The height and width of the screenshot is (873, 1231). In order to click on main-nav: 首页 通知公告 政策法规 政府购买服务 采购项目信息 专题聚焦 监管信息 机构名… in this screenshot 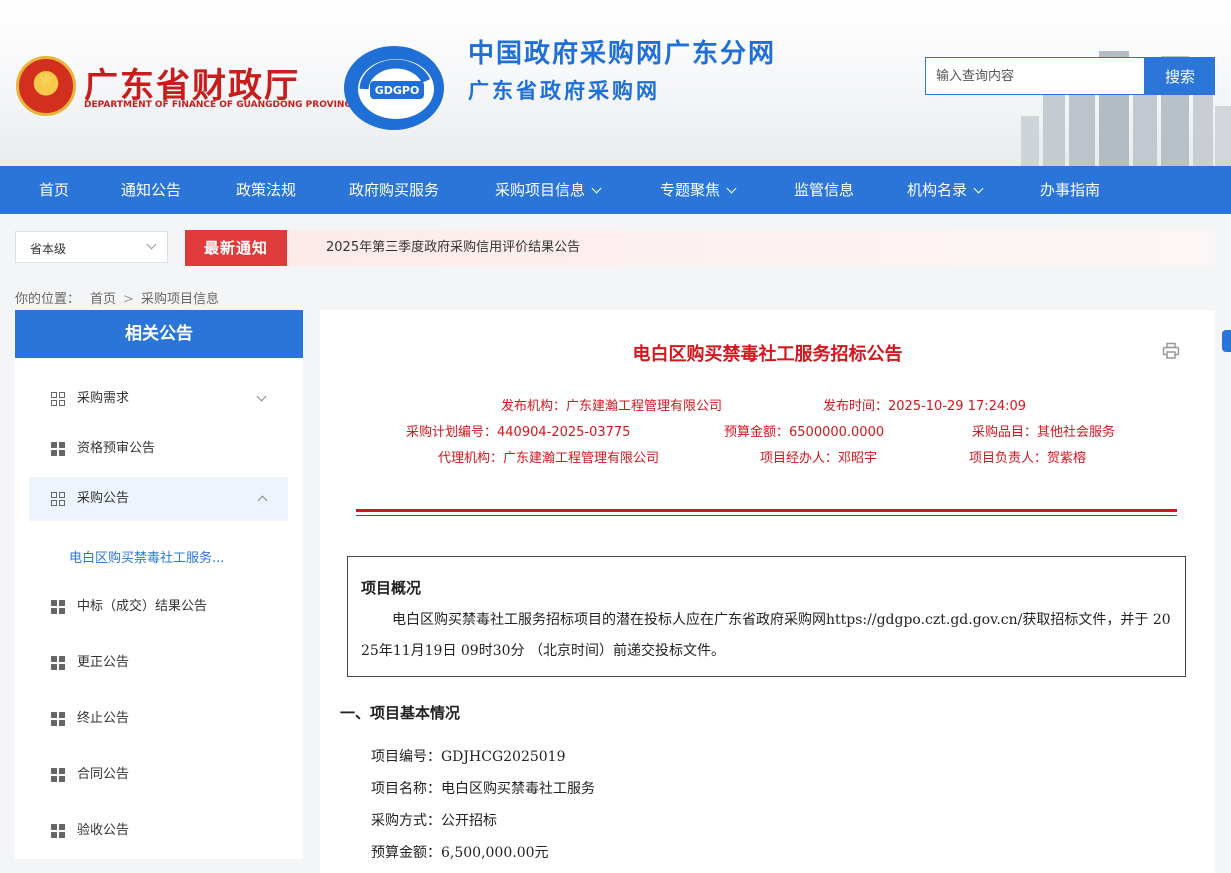, I will do `click(615, 190)`.